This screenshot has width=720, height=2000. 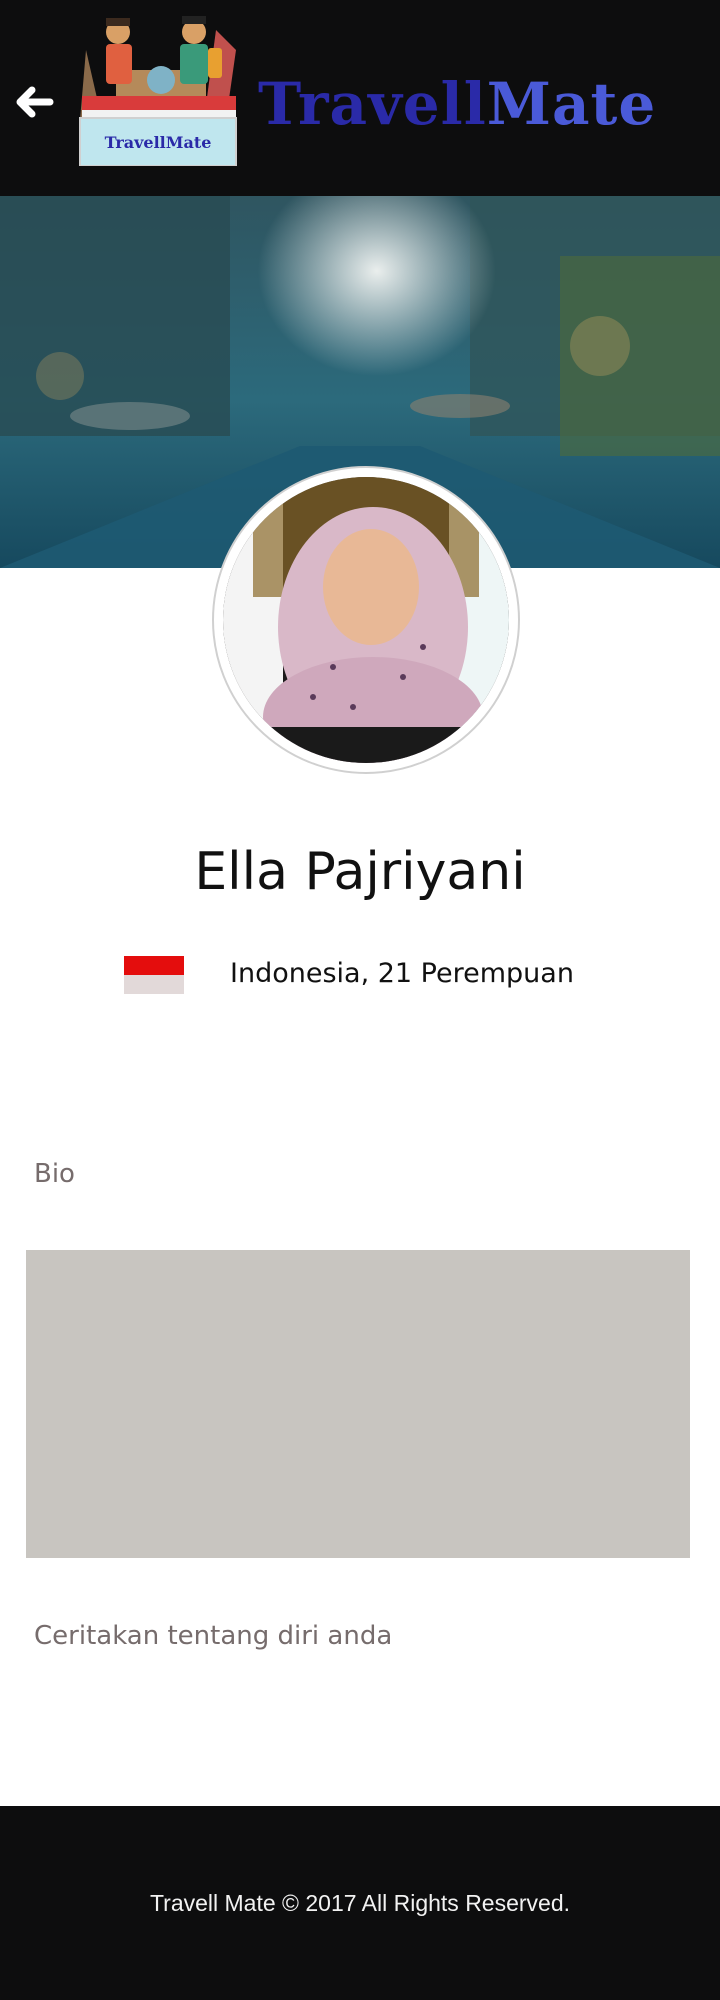 I want to click on bio-textarea, so click(x=358, y=1404).